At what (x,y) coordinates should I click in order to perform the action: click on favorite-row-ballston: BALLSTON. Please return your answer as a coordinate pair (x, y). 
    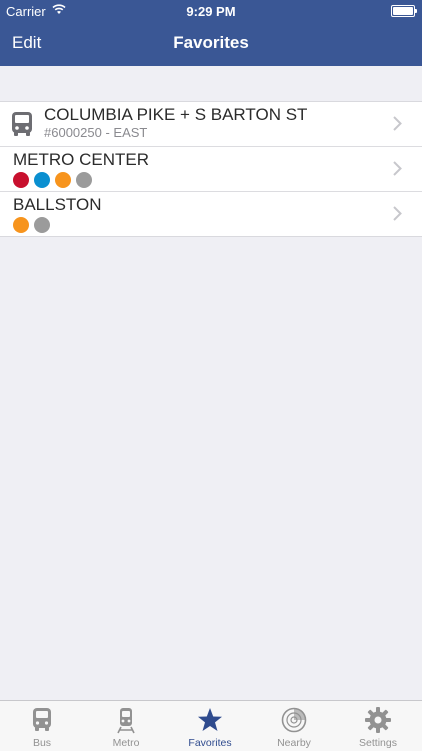
    Looking at the image, I should click on (211, 213).